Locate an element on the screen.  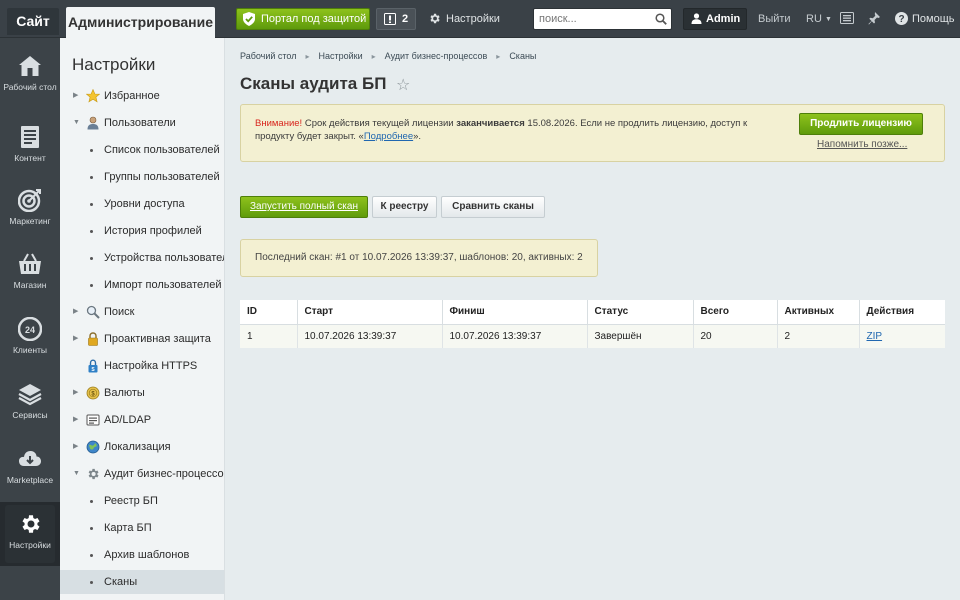
run-full-scan-button: Запустить полный скан is located at coordinates (304, 207).